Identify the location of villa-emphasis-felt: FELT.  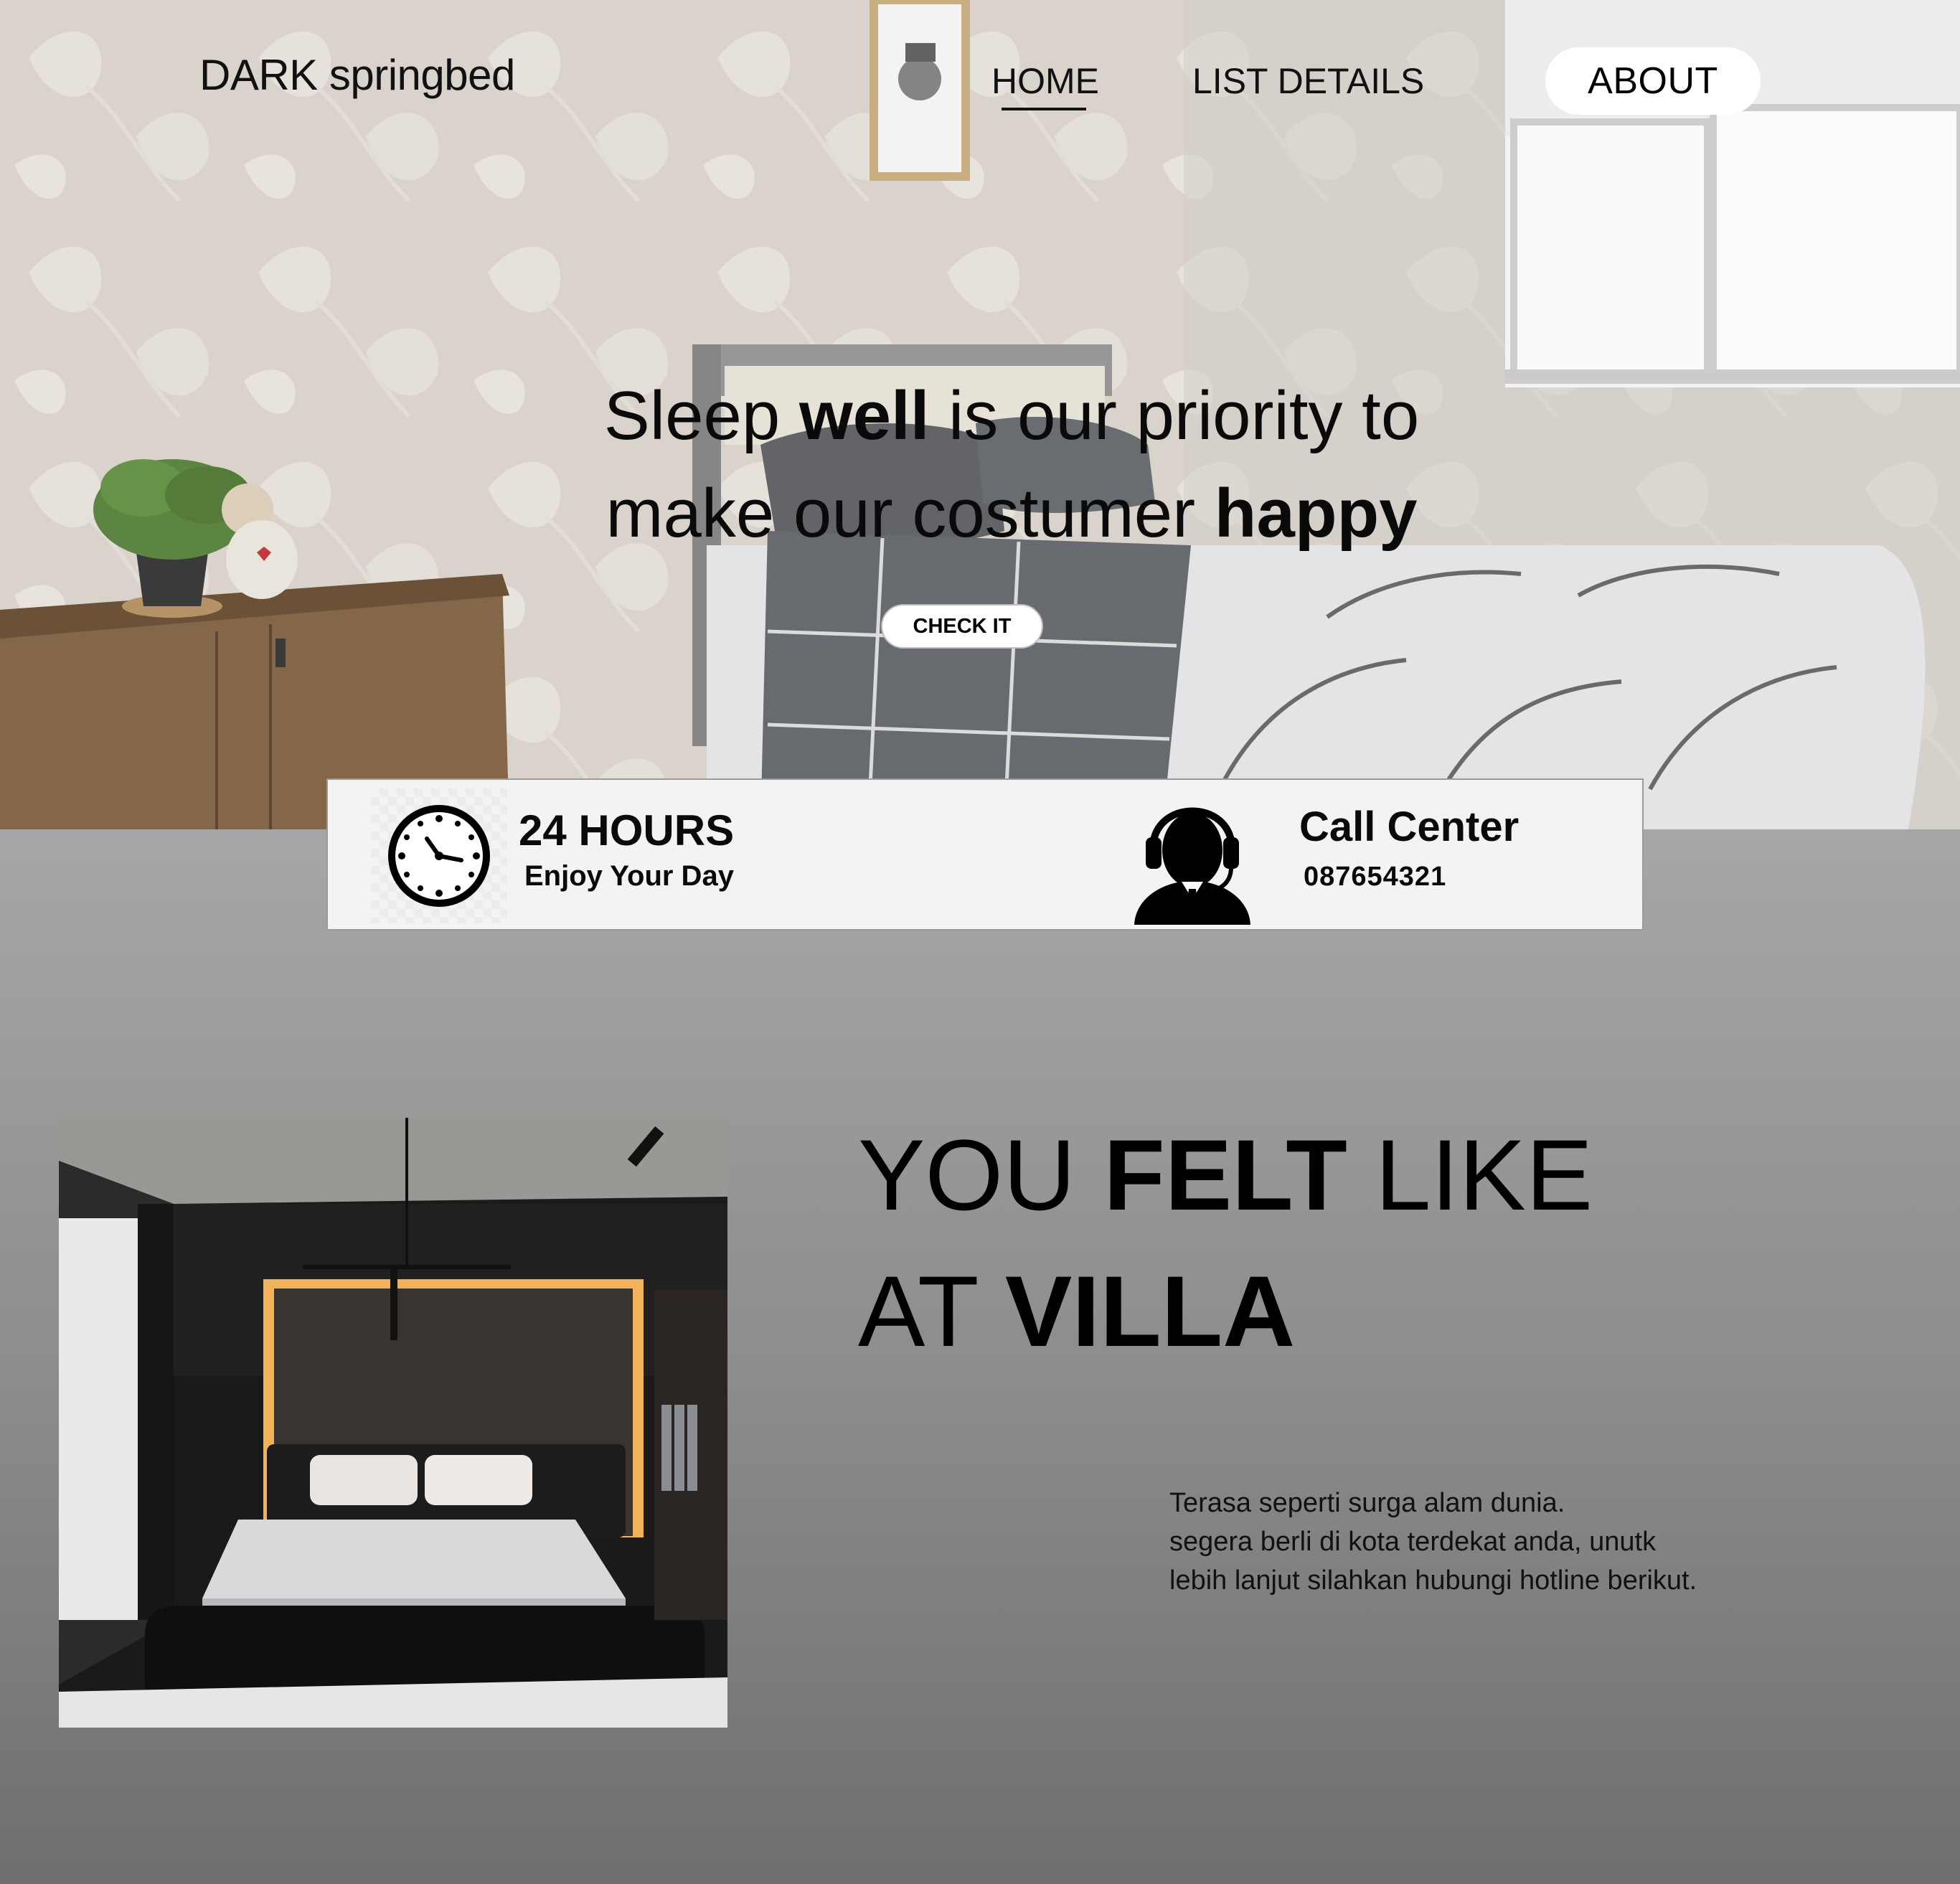
(1225, 1174).